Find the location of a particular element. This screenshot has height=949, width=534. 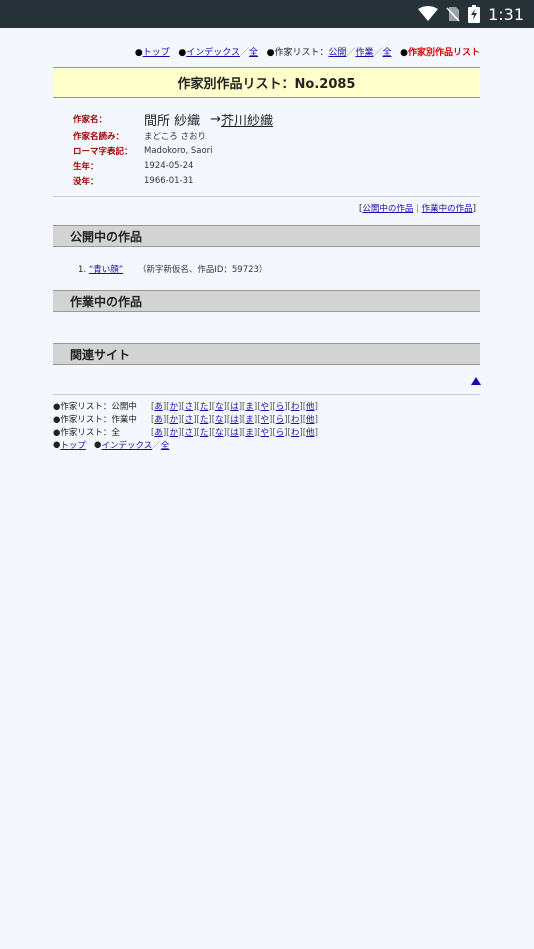

working-works-link: 作業中の作品 is located at coordinates (447, 209).